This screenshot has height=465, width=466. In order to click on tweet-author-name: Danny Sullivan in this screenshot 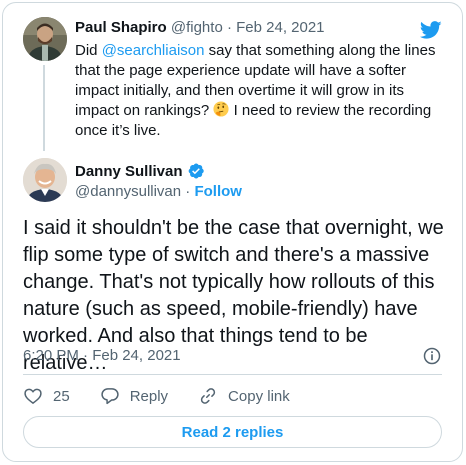, I will do `click(140, 171)`.